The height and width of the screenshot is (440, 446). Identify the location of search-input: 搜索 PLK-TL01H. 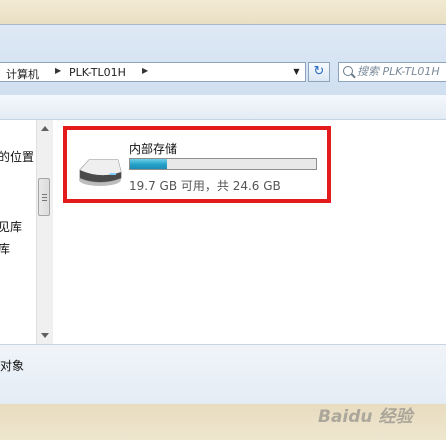
(392, 72).